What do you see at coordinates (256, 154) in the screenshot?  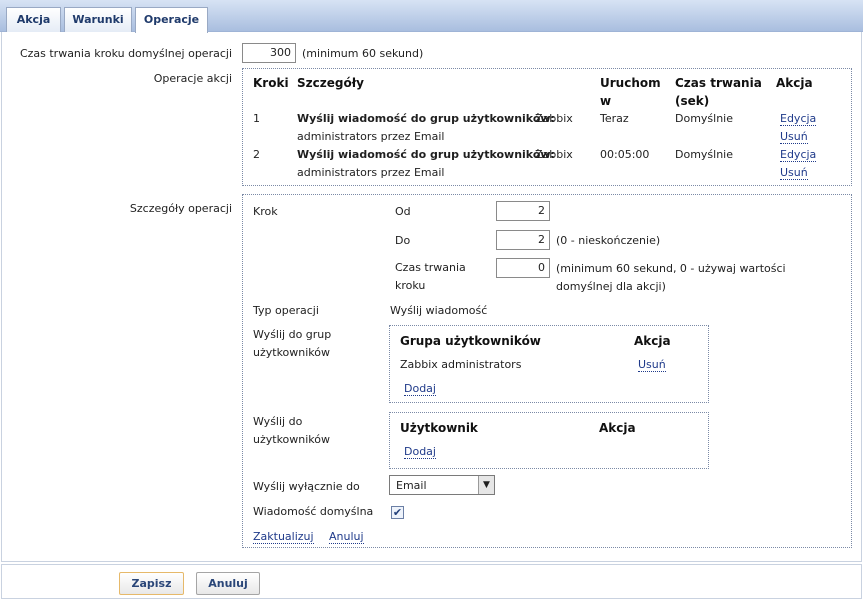 I see `row-step: 2` at bounding box center [256, 154].